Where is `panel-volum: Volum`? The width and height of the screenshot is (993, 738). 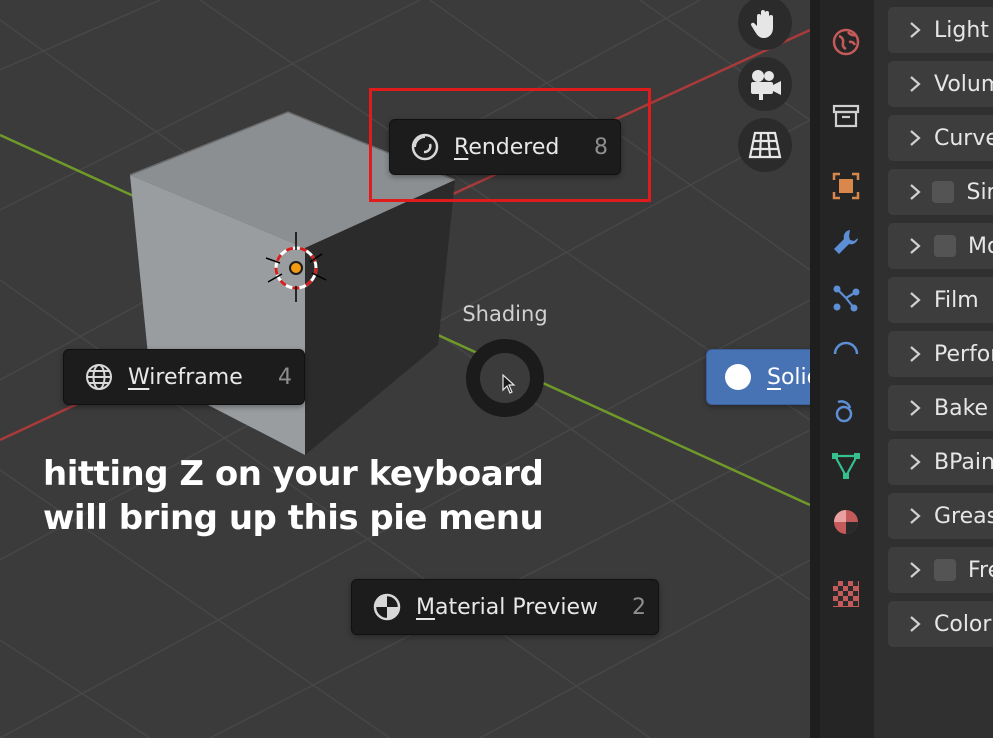
panel-volum: Volum is located at coordinates (940, 84).